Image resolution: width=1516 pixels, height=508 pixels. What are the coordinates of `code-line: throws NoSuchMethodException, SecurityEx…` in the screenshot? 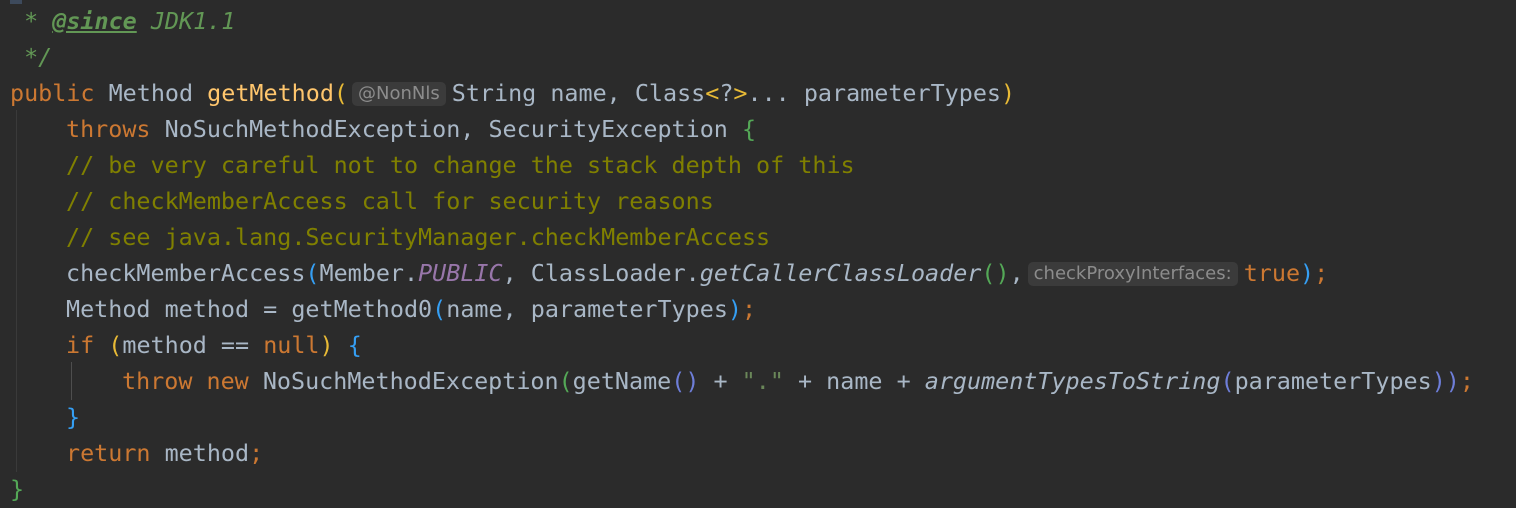 It's located at (383, 129).